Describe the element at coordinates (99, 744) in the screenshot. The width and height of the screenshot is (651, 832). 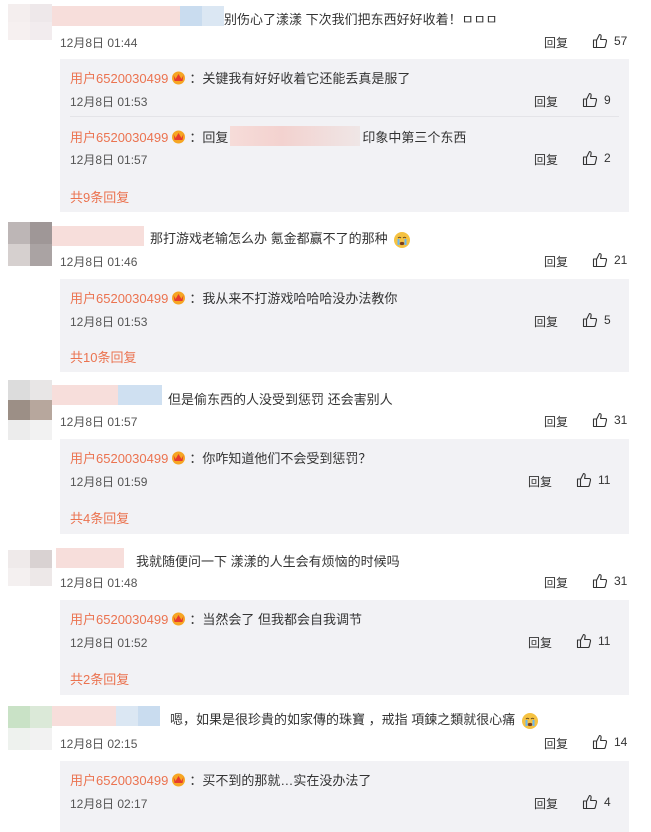
I see `comment-time: 12月8日 02:15` at that location.